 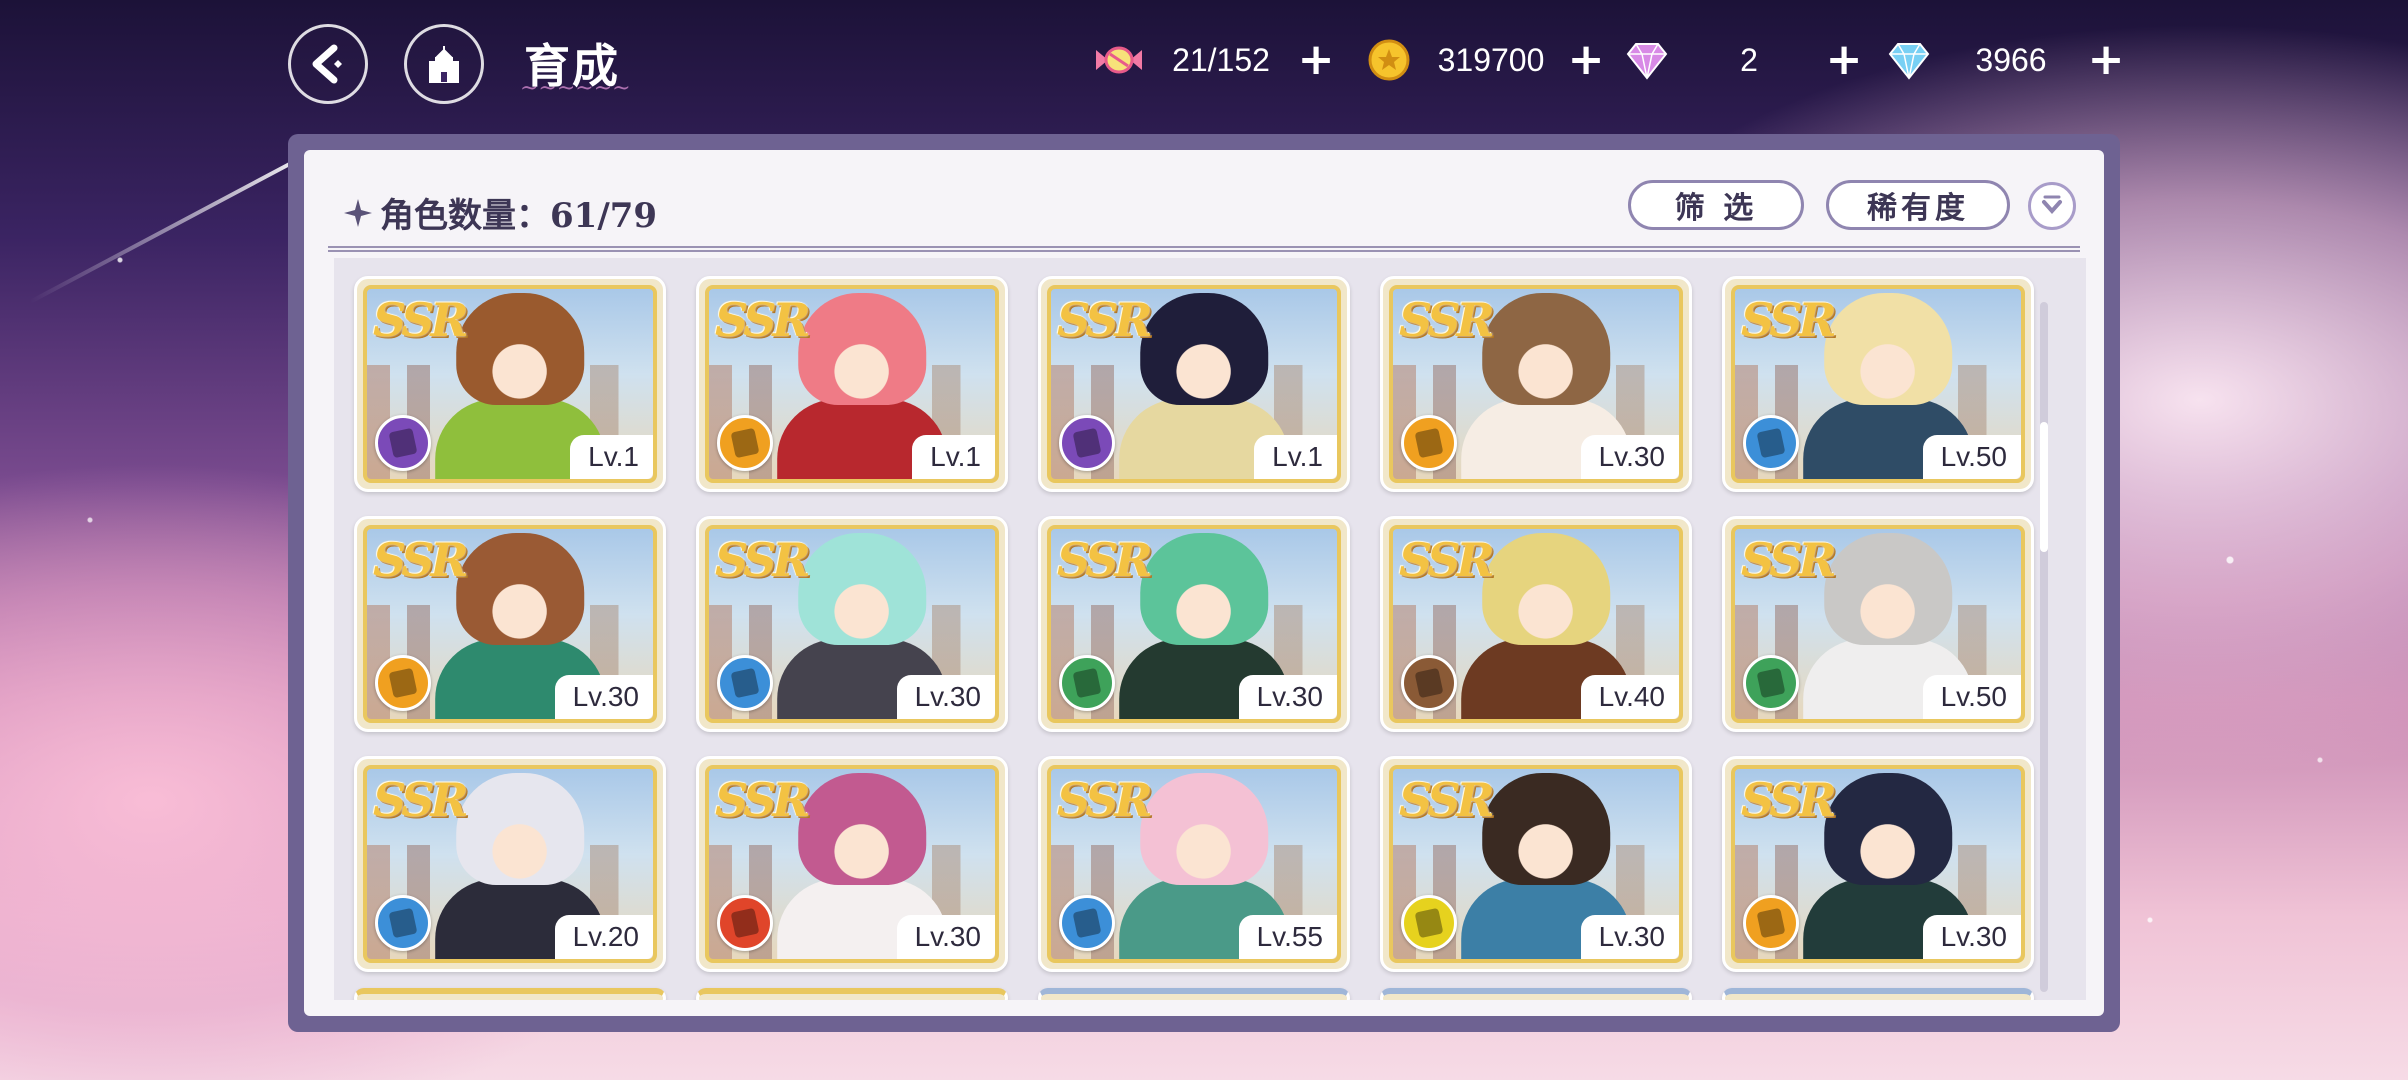 I want to click on chevron-down-icon, so click(x=2052, y=205).